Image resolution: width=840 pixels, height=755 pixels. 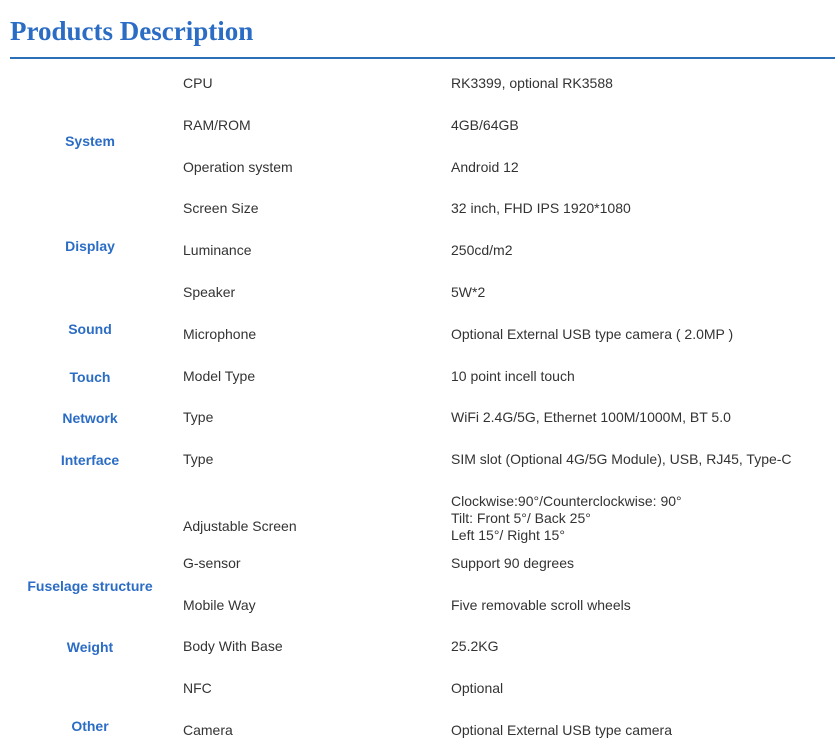 I want to click on spec-value-body-with-base: 25.2KG, so click(x=475, y=646).